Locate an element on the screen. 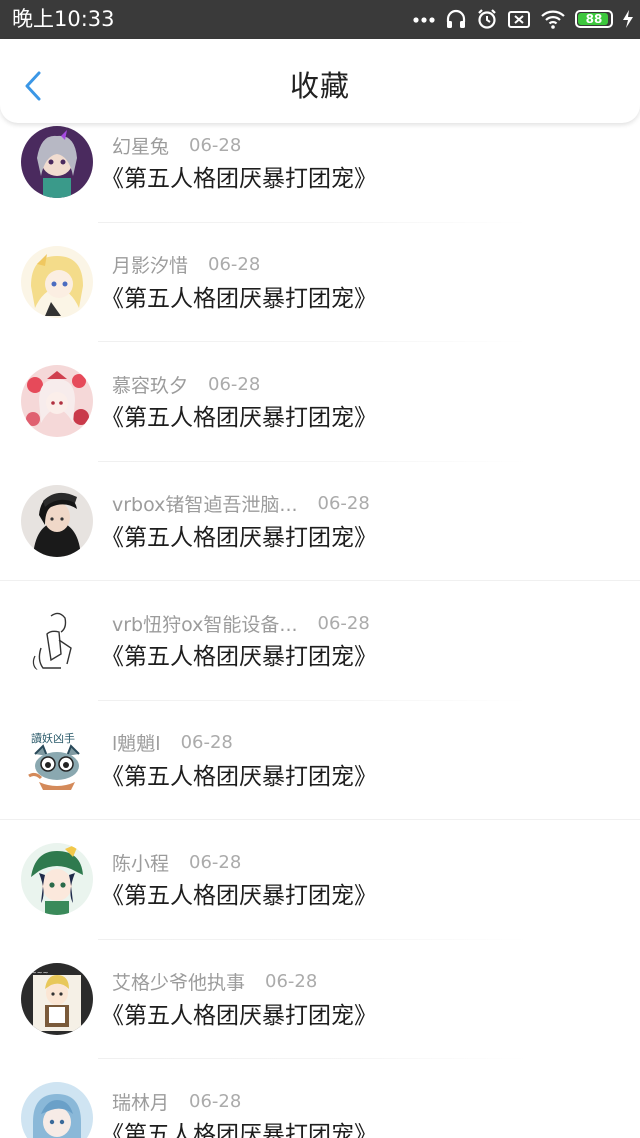  favorite-item: ~~~~ 艾格少爷他执事 06-28 《第五人格团厌暴打团宠》 is located at coordinates (320, 999).